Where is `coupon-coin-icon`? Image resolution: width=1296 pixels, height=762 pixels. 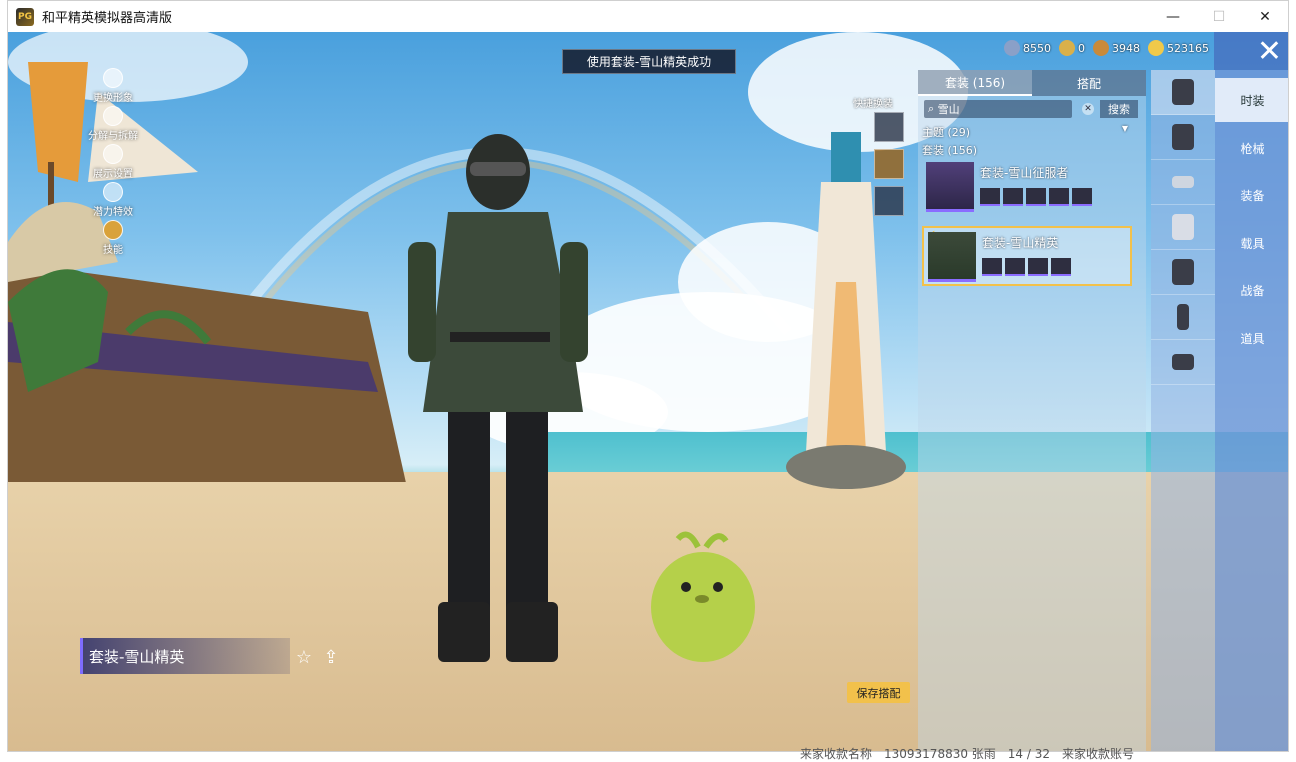 coupon-coin-icon is located at coordinates (1156, 48).